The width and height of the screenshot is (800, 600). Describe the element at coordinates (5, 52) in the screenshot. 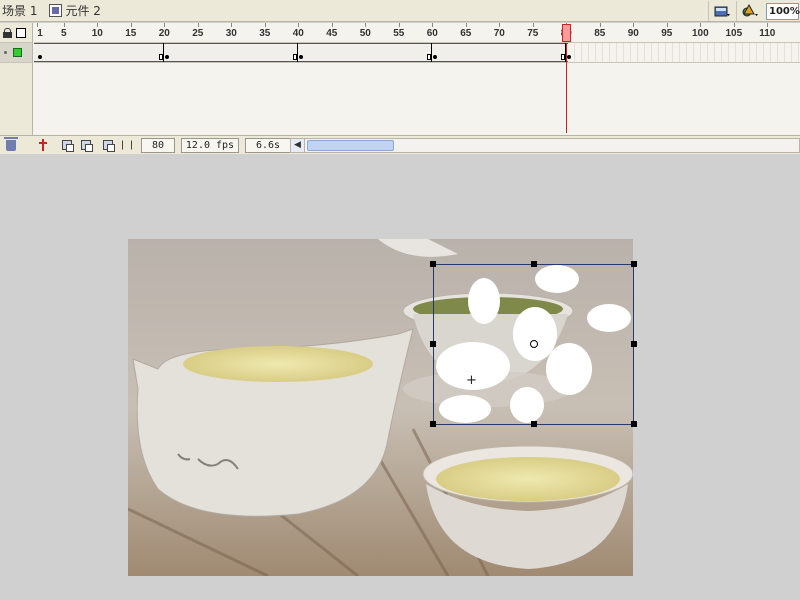

I see `visibility-dot` at that location.